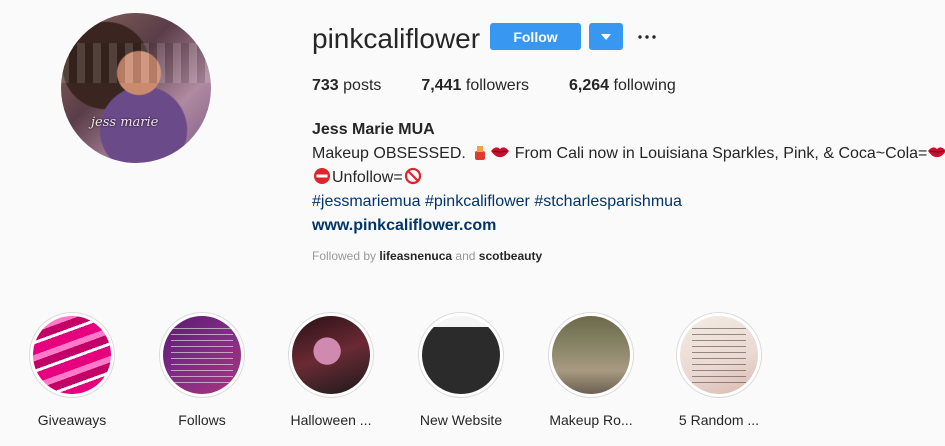 The height and width of the screenshot is (446, 945). Describe the element at coordinates (642, 85) in the screenshot. I see `following-label: following` at that location.